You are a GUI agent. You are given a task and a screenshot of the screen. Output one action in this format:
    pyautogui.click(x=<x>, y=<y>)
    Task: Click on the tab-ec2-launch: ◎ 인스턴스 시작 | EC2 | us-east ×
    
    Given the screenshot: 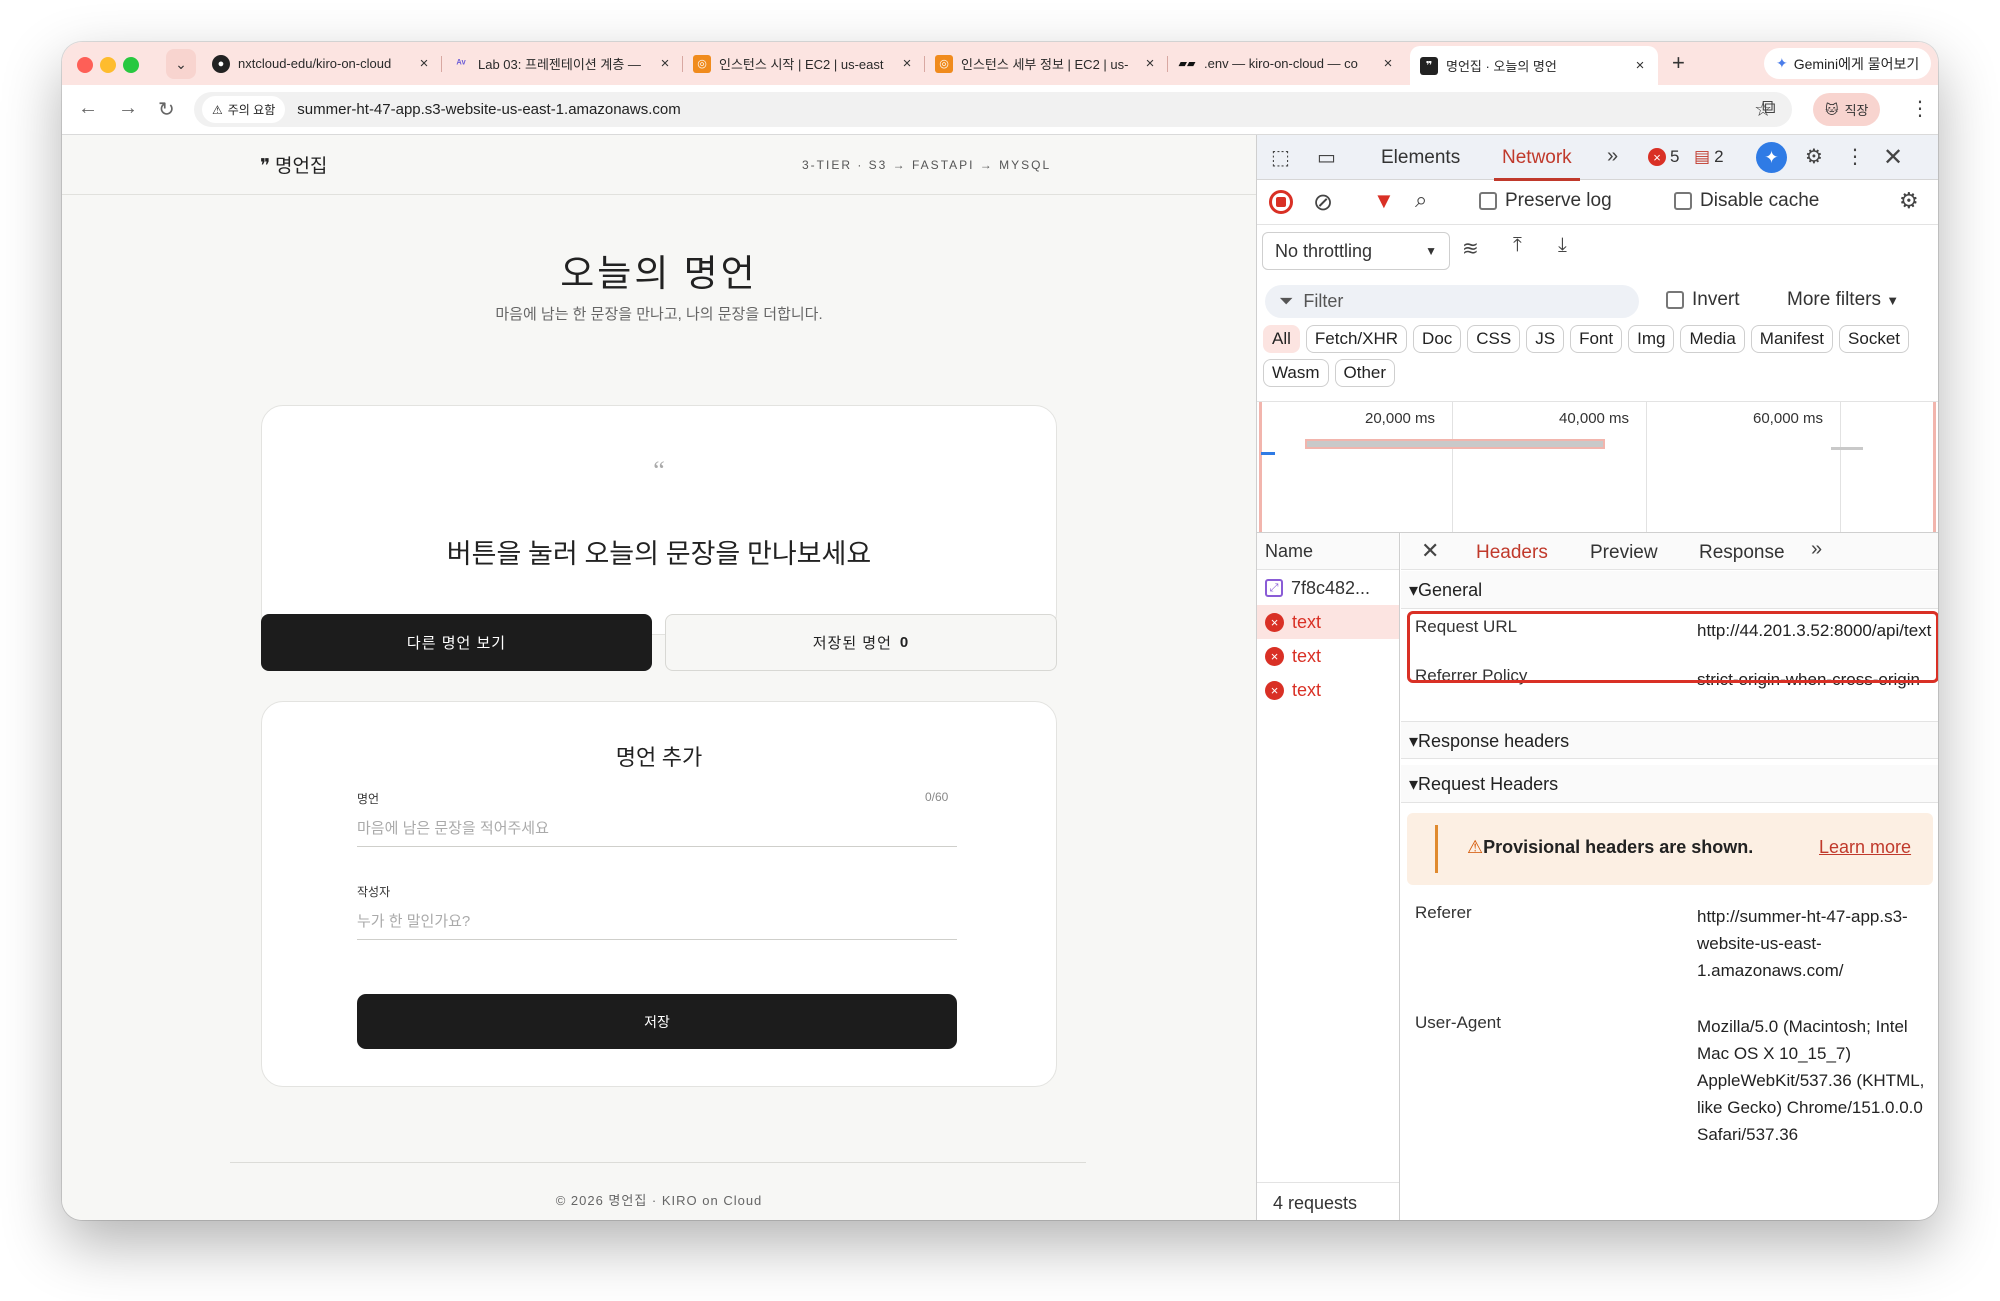 What is the action you would take?
    pyautogui.click(x=804, y=63)
    